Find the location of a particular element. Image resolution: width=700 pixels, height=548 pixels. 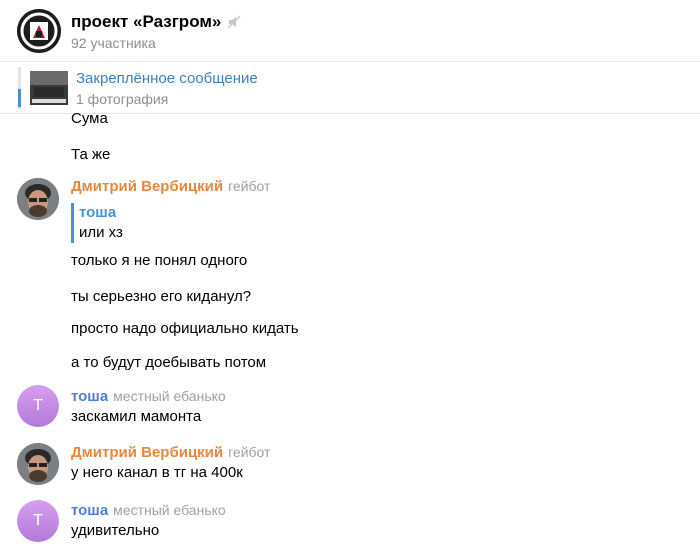

chat-title-row: проект «Разгром» is located at coordinates (156, 22).